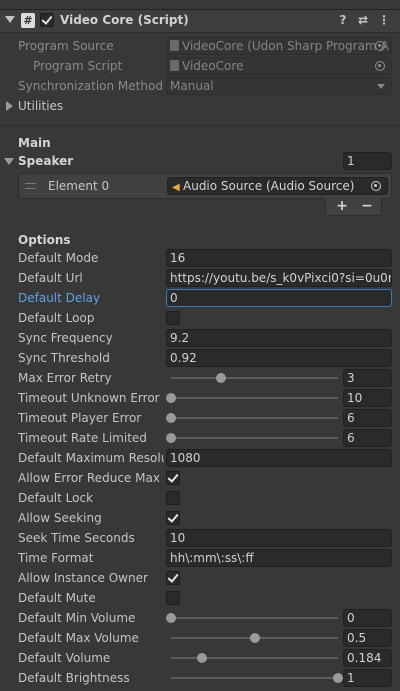 The height and width of the screenshot is (691, 400). Describe the element at coordinates (254, 398) in the screenshot. I see `timeout-unknown-error-slider` at that location.